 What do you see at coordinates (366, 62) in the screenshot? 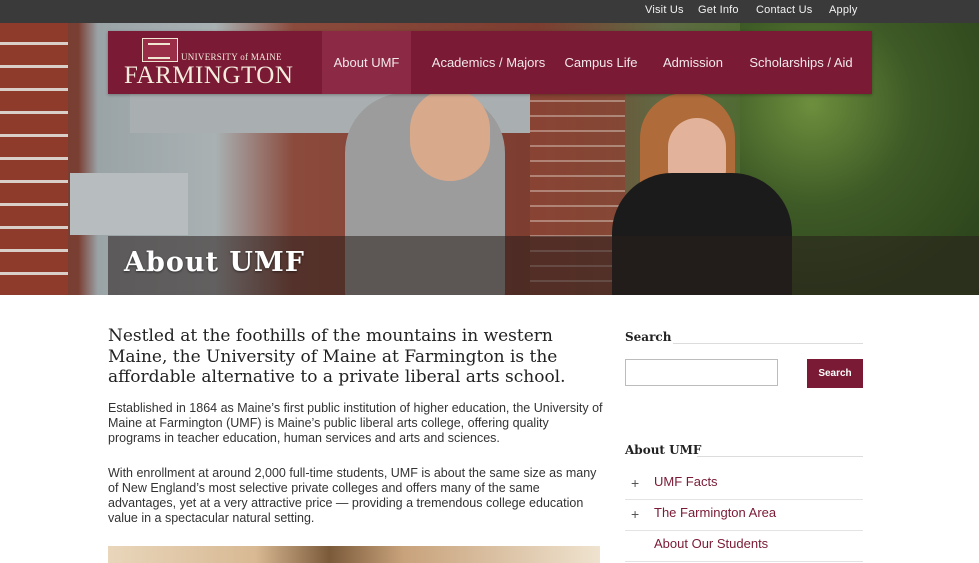
I see `nav-about-umf: About UMF` at bounding box center [366, 62].